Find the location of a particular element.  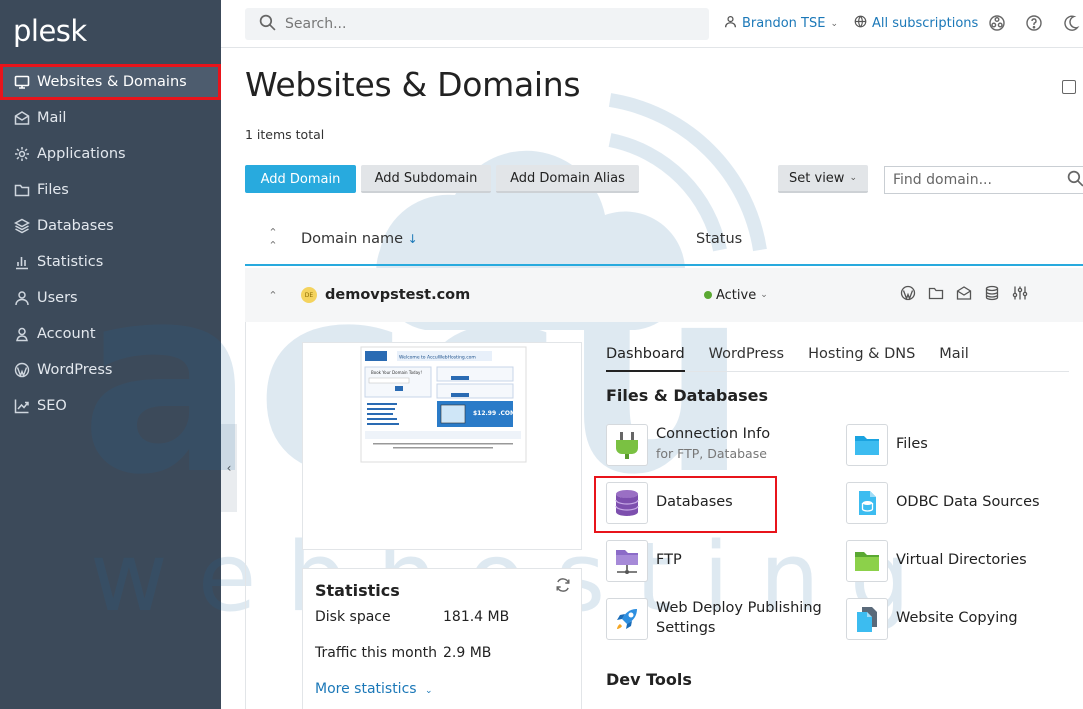

odbc-icon is located at coordinates (867, 503).